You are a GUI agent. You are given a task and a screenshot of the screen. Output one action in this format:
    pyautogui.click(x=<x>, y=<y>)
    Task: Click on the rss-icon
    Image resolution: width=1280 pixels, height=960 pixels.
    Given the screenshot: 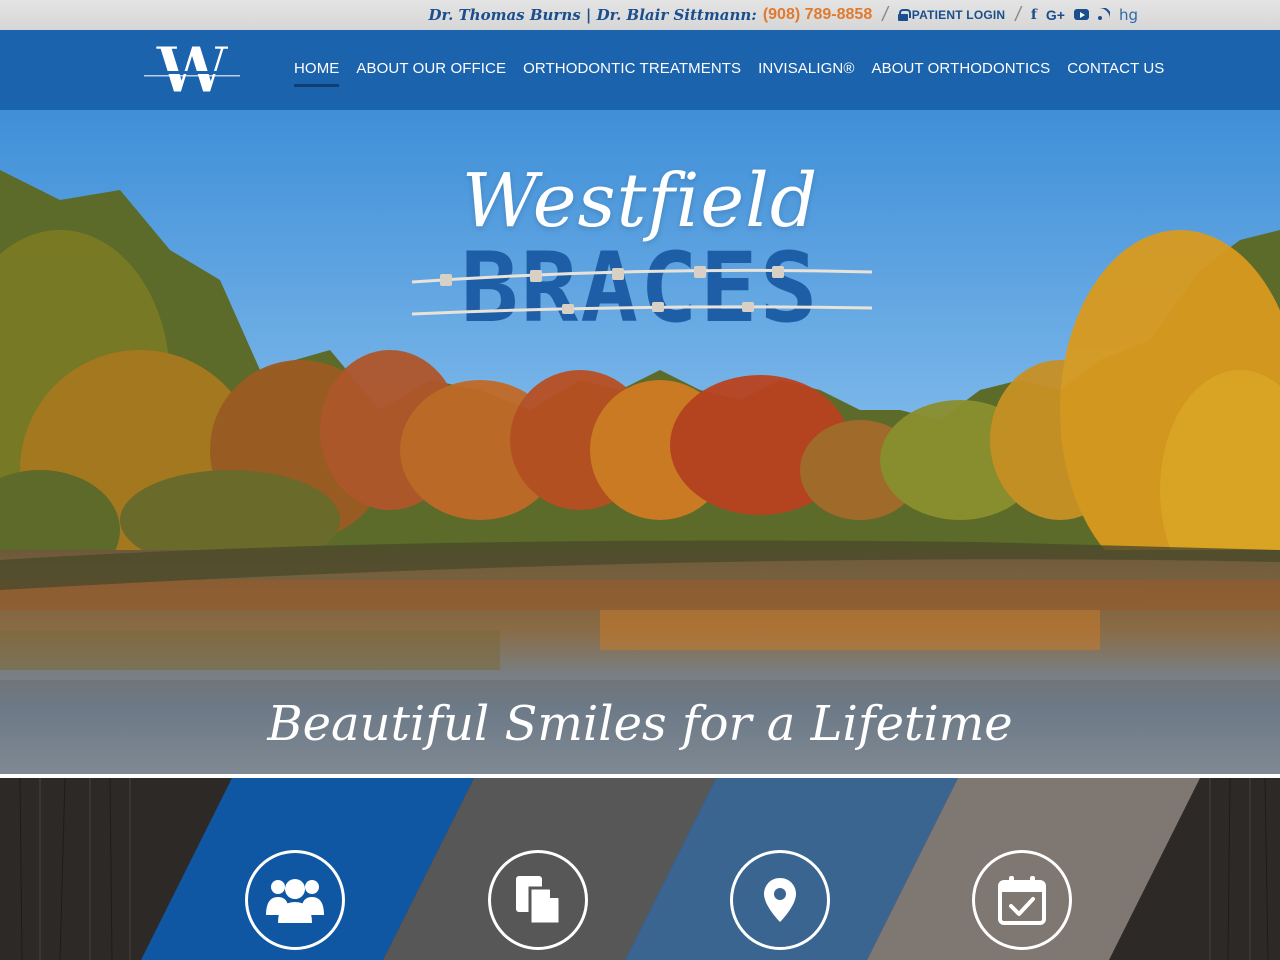 What is the action you would take?
    pyautogui.click(x=1103, y=15)
    